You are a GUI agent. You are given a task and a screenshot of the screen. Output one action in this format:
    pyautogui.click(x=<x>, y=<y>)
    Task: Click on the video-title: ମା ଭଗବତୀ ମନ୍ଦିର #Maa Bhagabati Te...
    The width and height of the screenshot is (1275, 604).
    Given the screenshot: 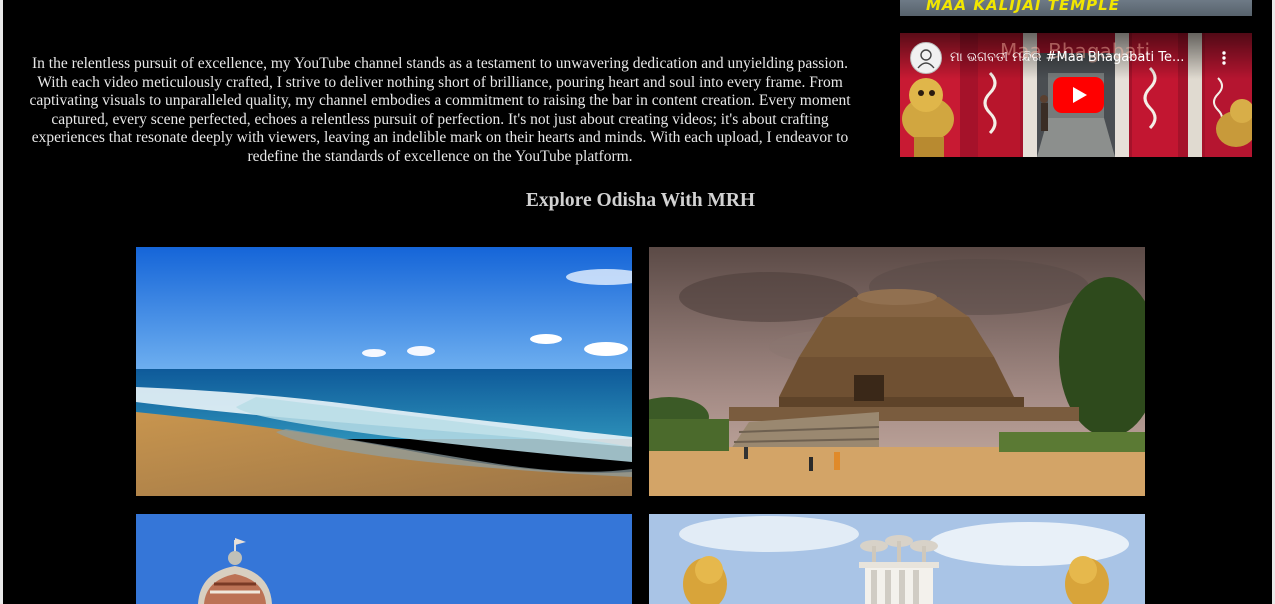 What is the action you would take?
    pyautogui.click(x=1081, y=57)
    